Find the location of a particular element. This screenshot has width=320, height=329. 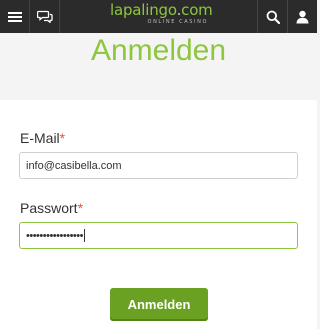

email-field: info@casibella.com is located at coordinates (158, 165).